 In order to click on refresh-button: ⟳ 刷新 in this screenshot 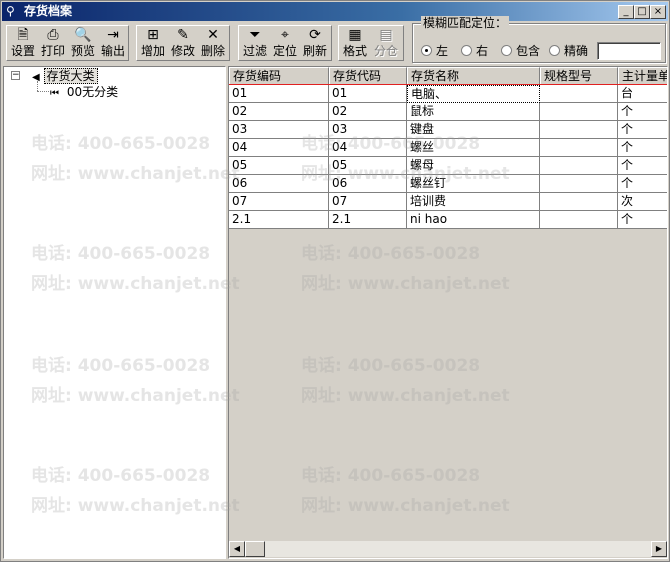, I will do `click(315, 43)`.